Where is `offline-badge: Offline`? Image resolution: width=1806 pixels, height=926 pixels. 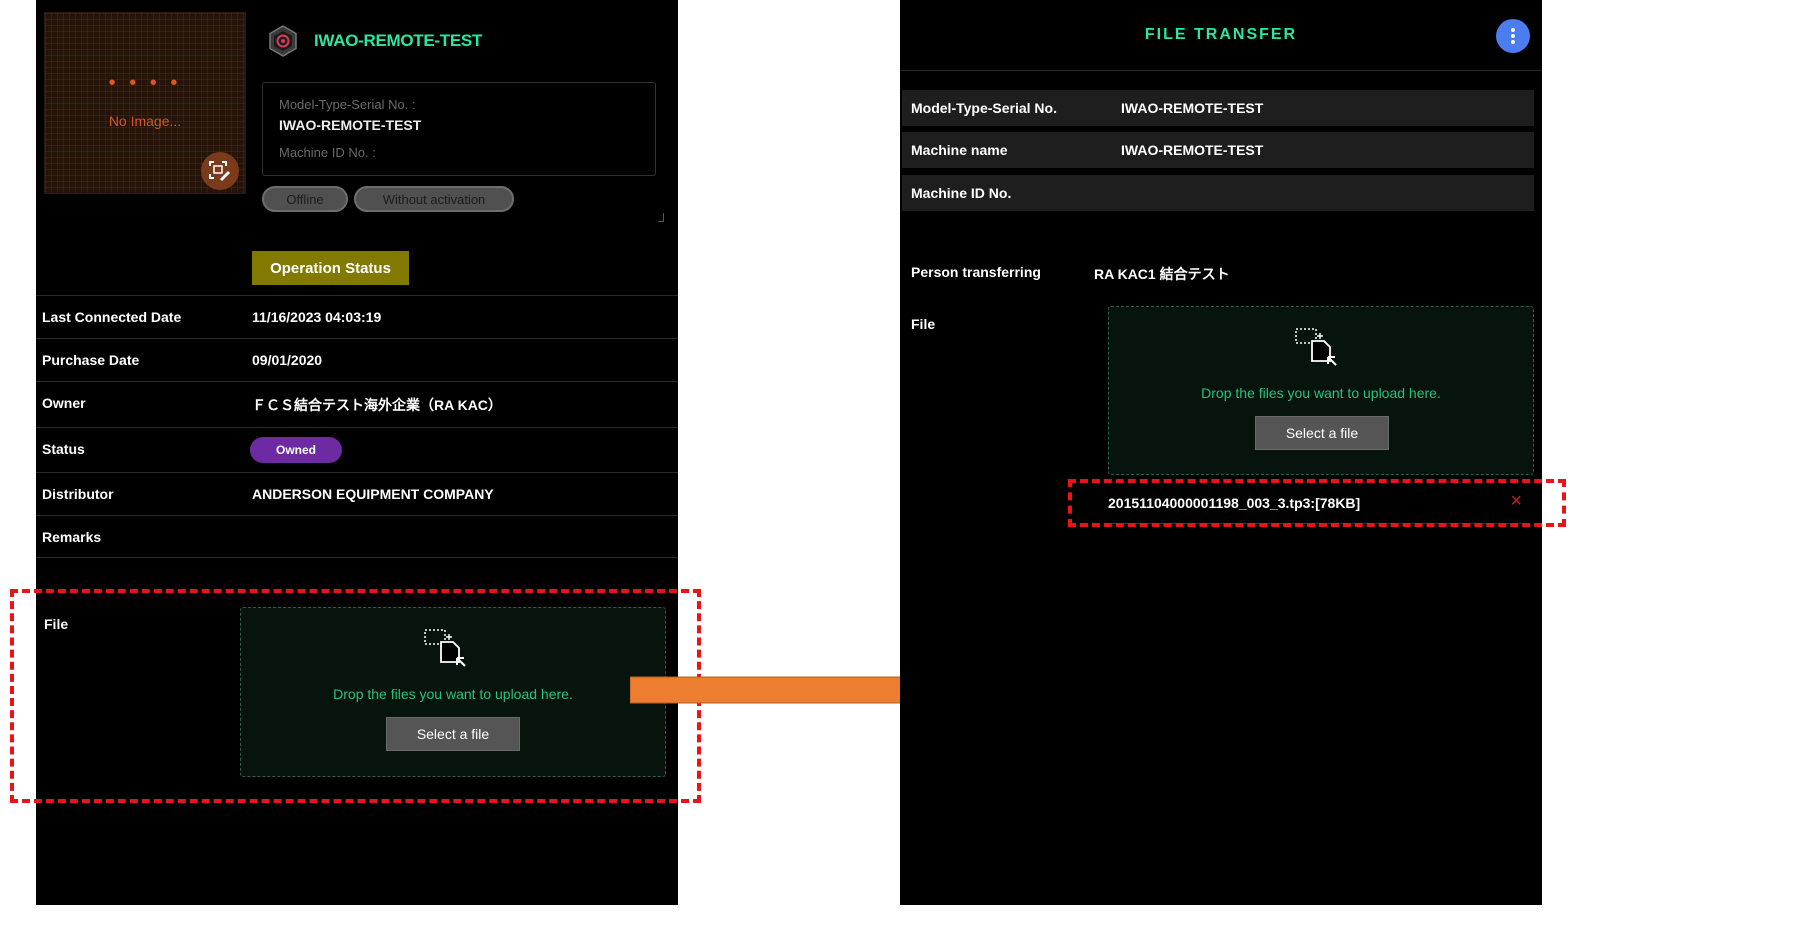
offline-badge: Offline is located at coordinates (305, 199).